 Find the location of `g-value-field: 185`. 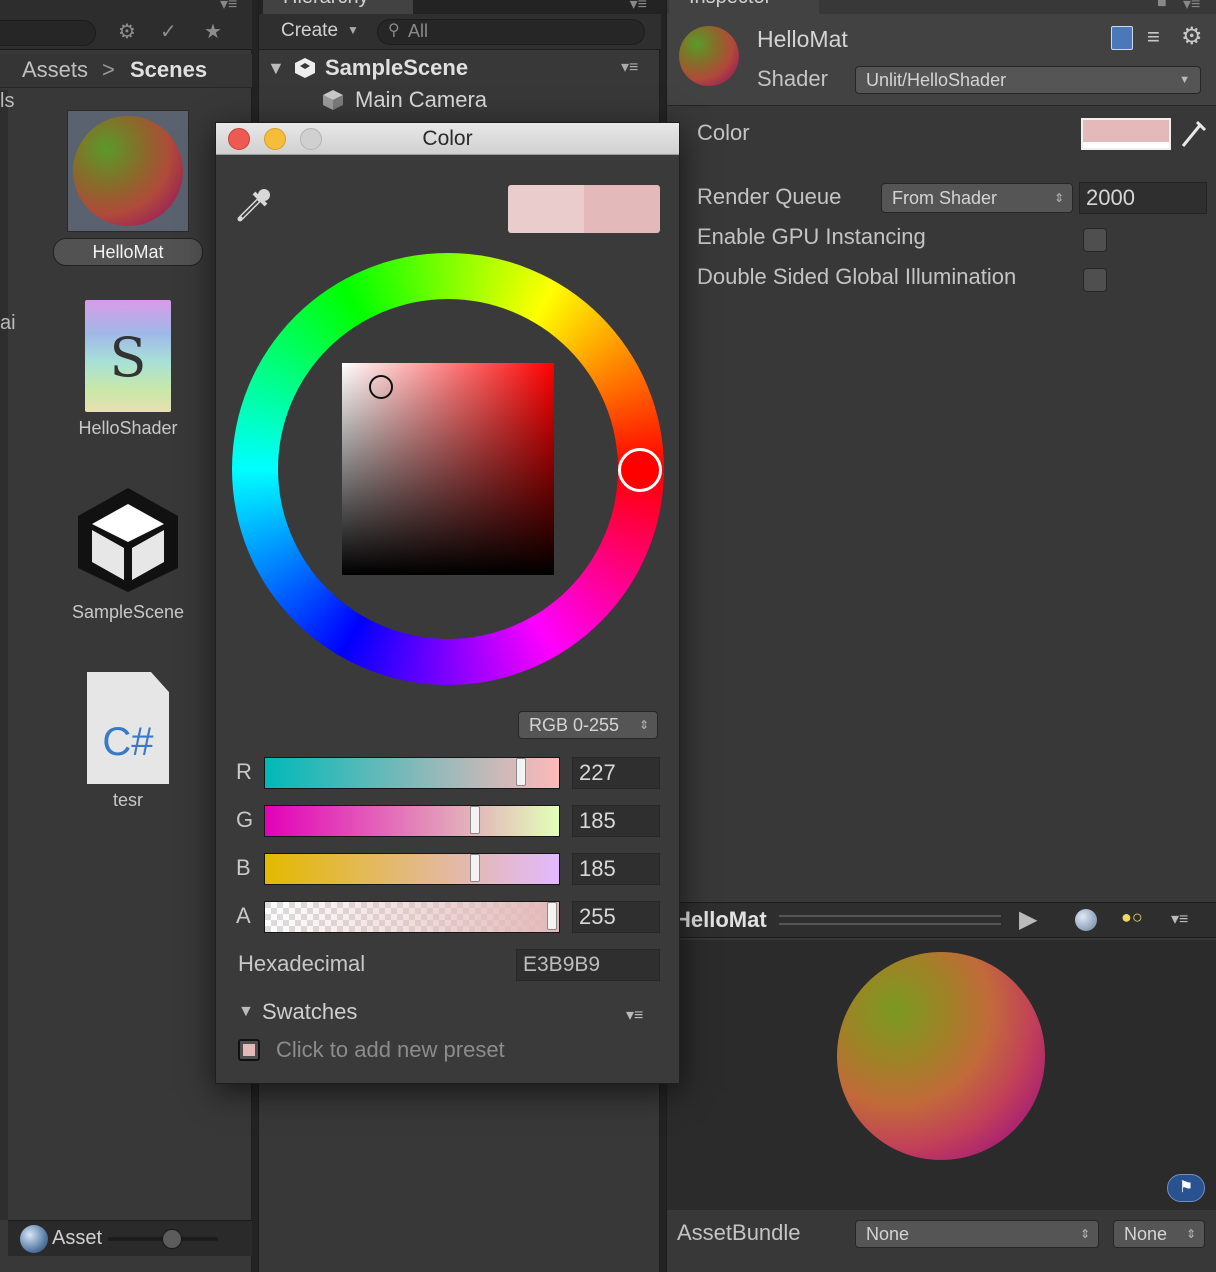

g-value-field: 185 is located at coordinates (616, 821).